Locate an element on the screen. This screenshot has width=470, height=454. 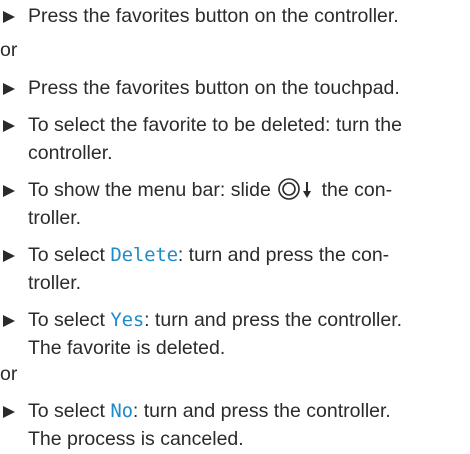
step-text-line2: controller. is located at coordinates (70, 153).